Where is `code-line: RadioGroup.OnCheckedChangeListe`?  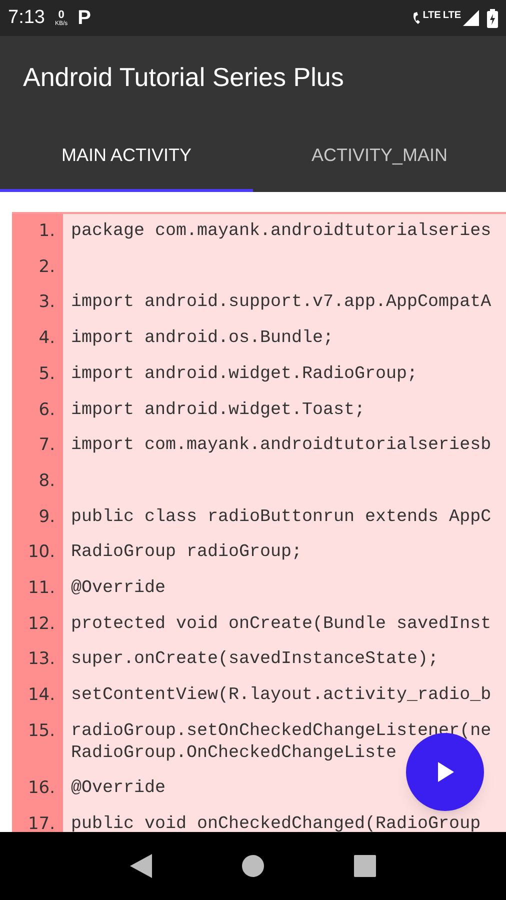
code-line: RadioGroup.OnCheckedChangeListe is located at coordinates (234, 753).